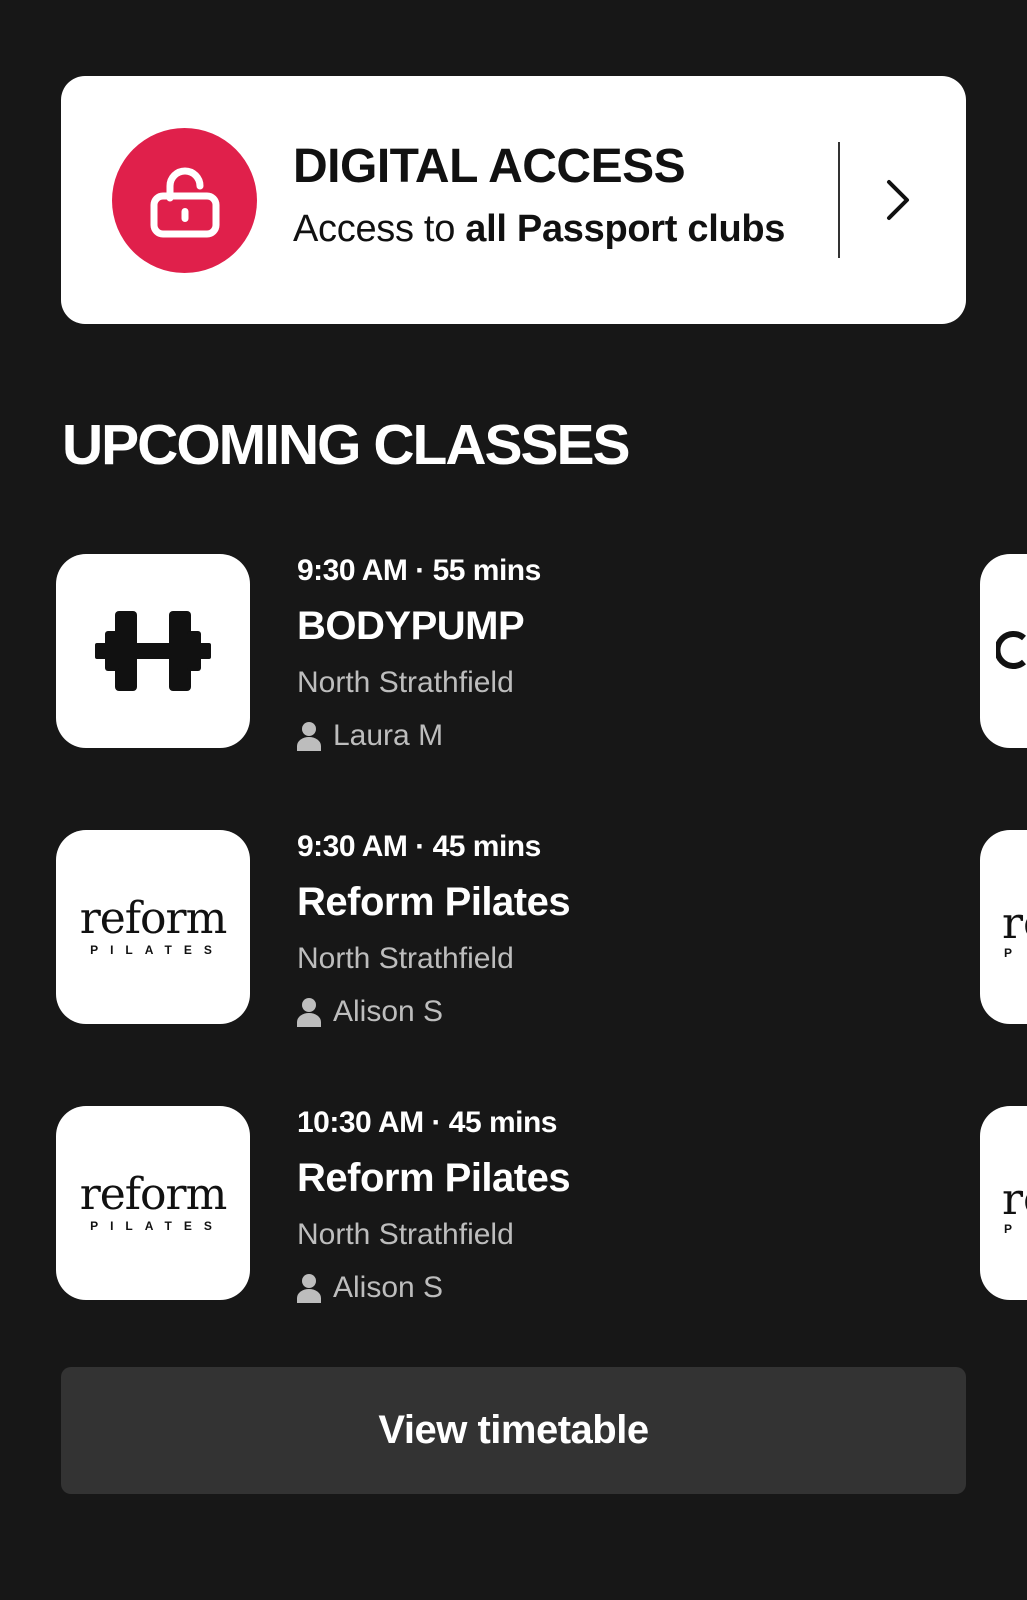  Describe the element at coordinates (411, 626) in the screenshot. I see `class-name: BODYPUMP` at that location.